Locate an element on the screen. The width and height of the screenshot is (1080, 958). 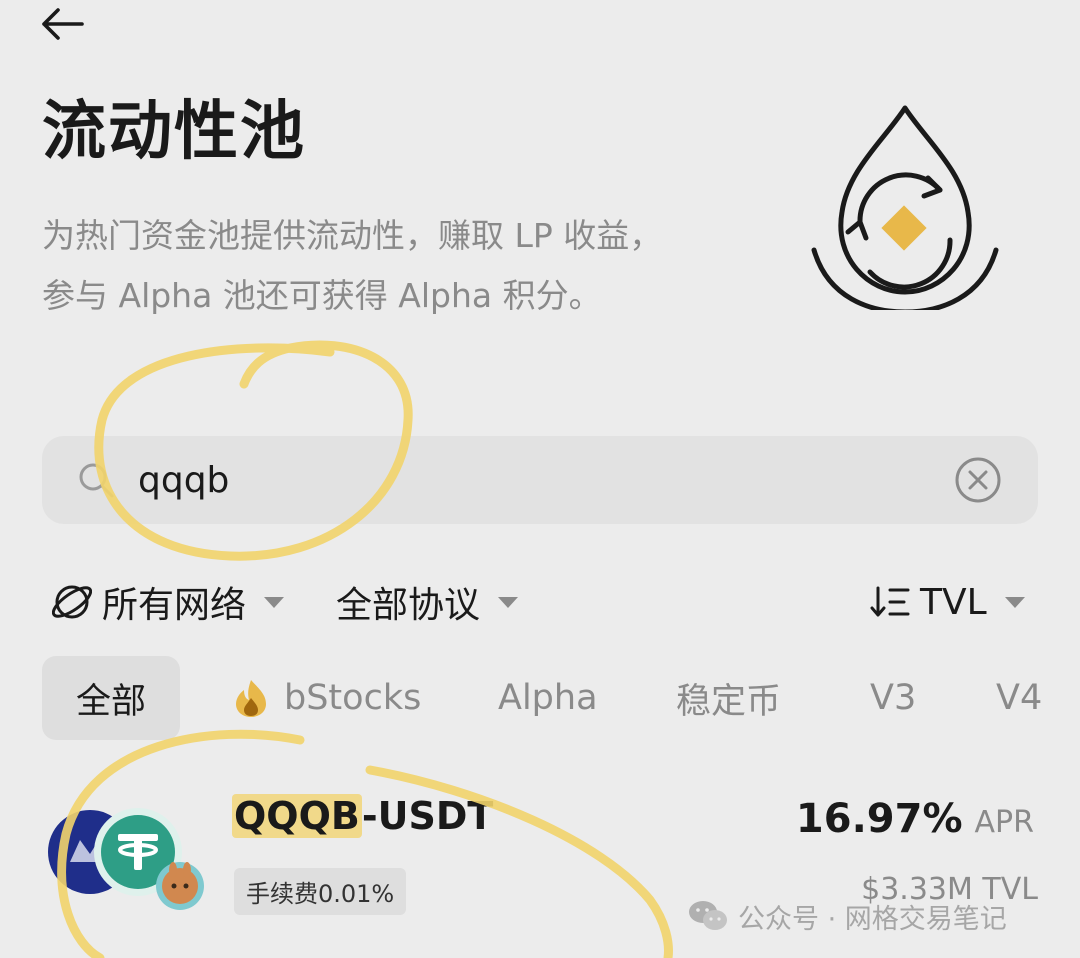
tab-bstocks: bStocks is located at coordinates (326, 698).